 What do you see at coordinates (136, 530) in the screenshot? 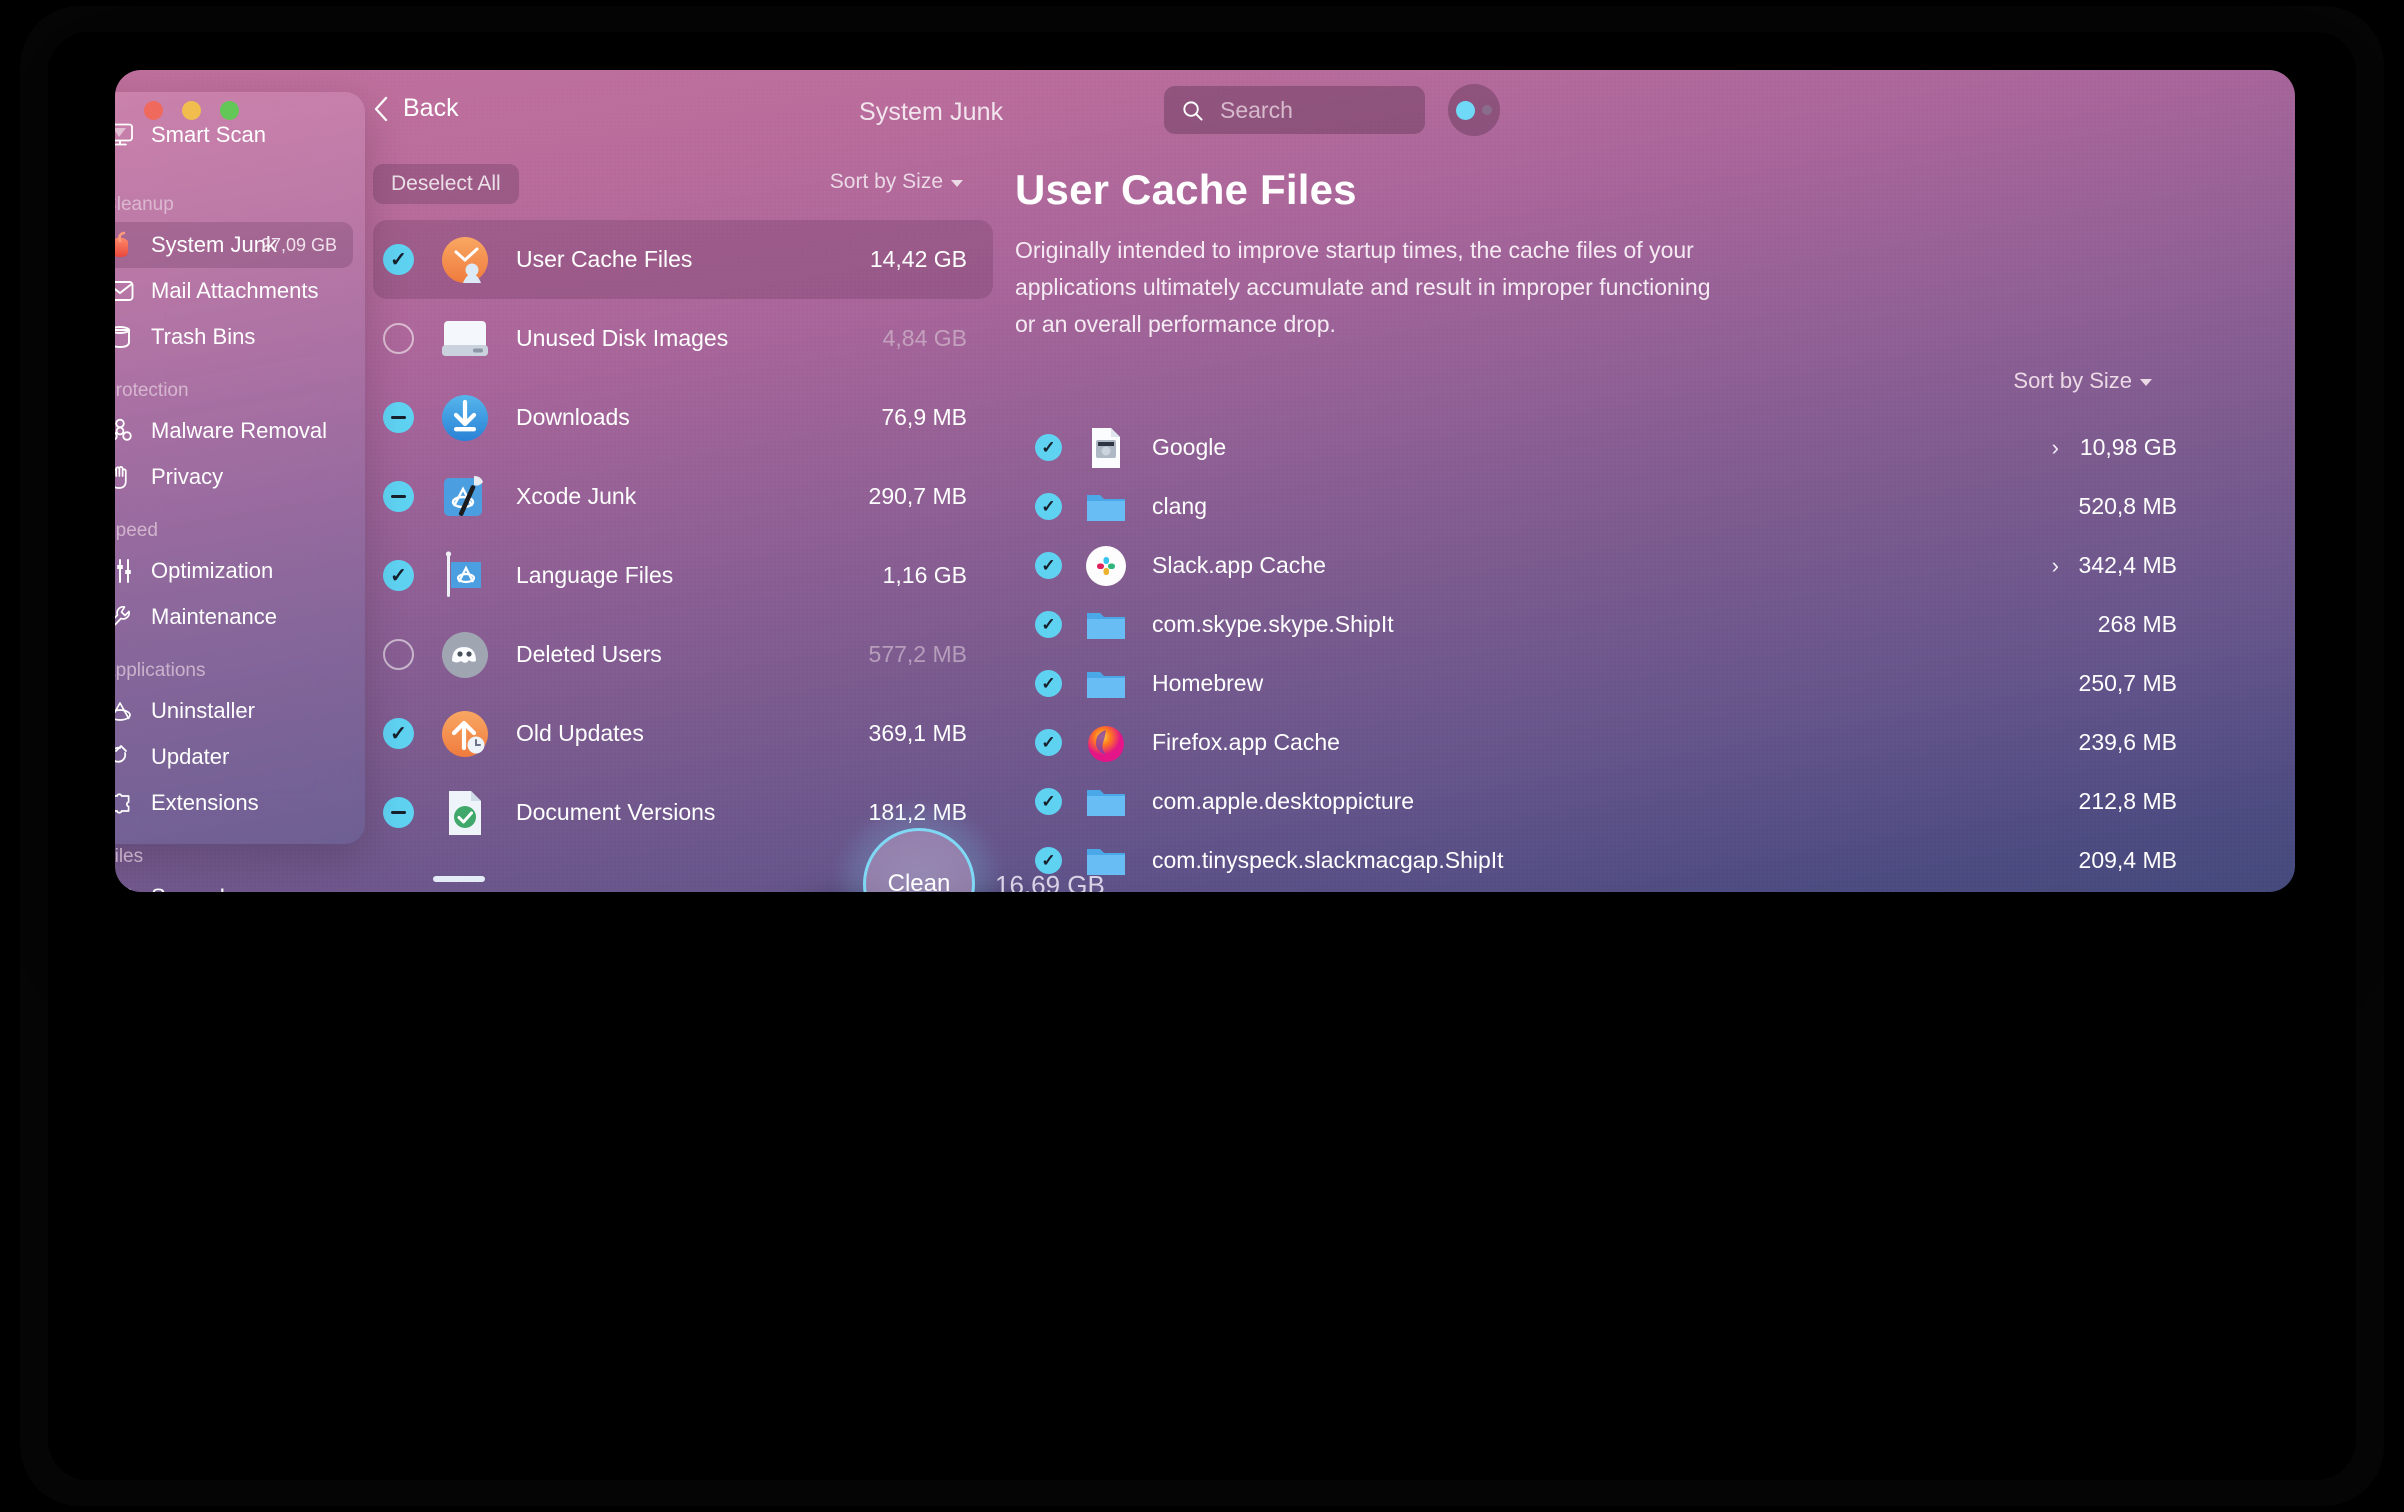
I see `sidebar-group-speed: Speed` at bounding box center [136, 530].